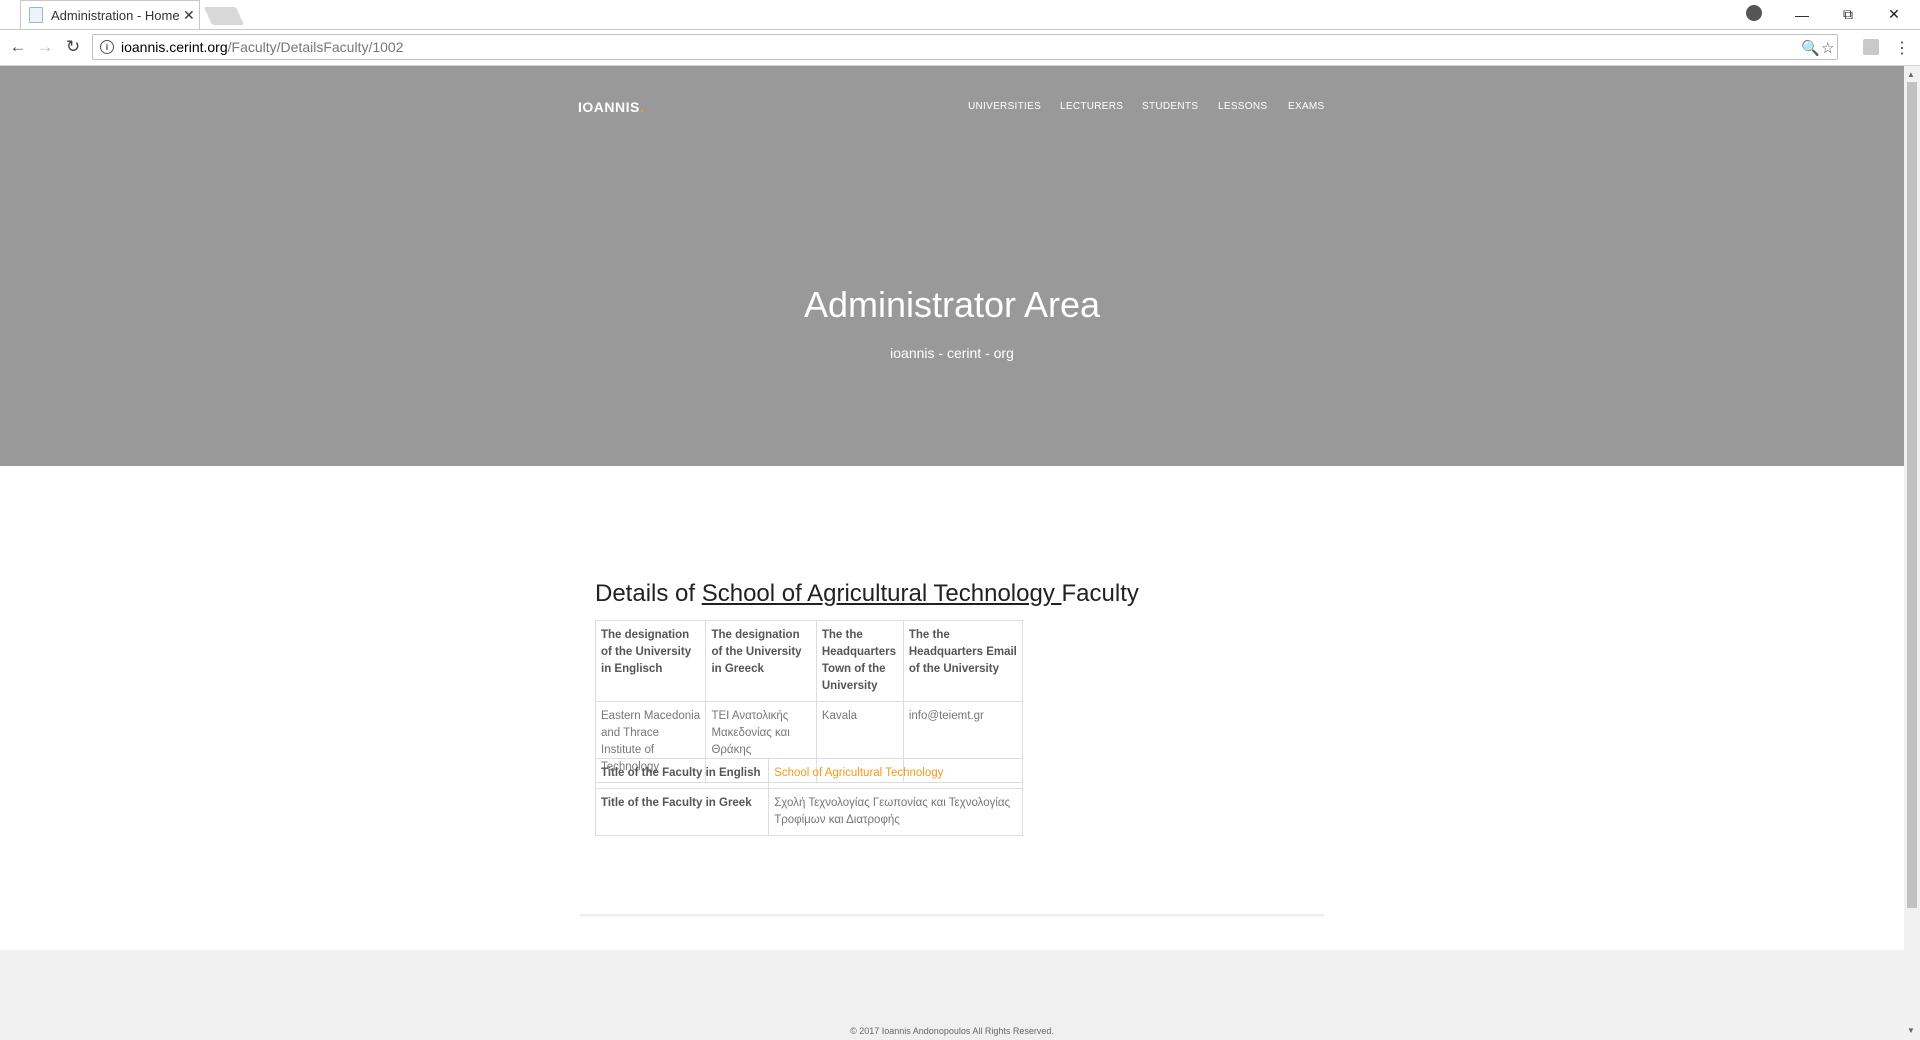 Image resolution: width=1920 pixels, height=1040 pixels. I want to click on reload-icon: ↻, so click(73, 47).